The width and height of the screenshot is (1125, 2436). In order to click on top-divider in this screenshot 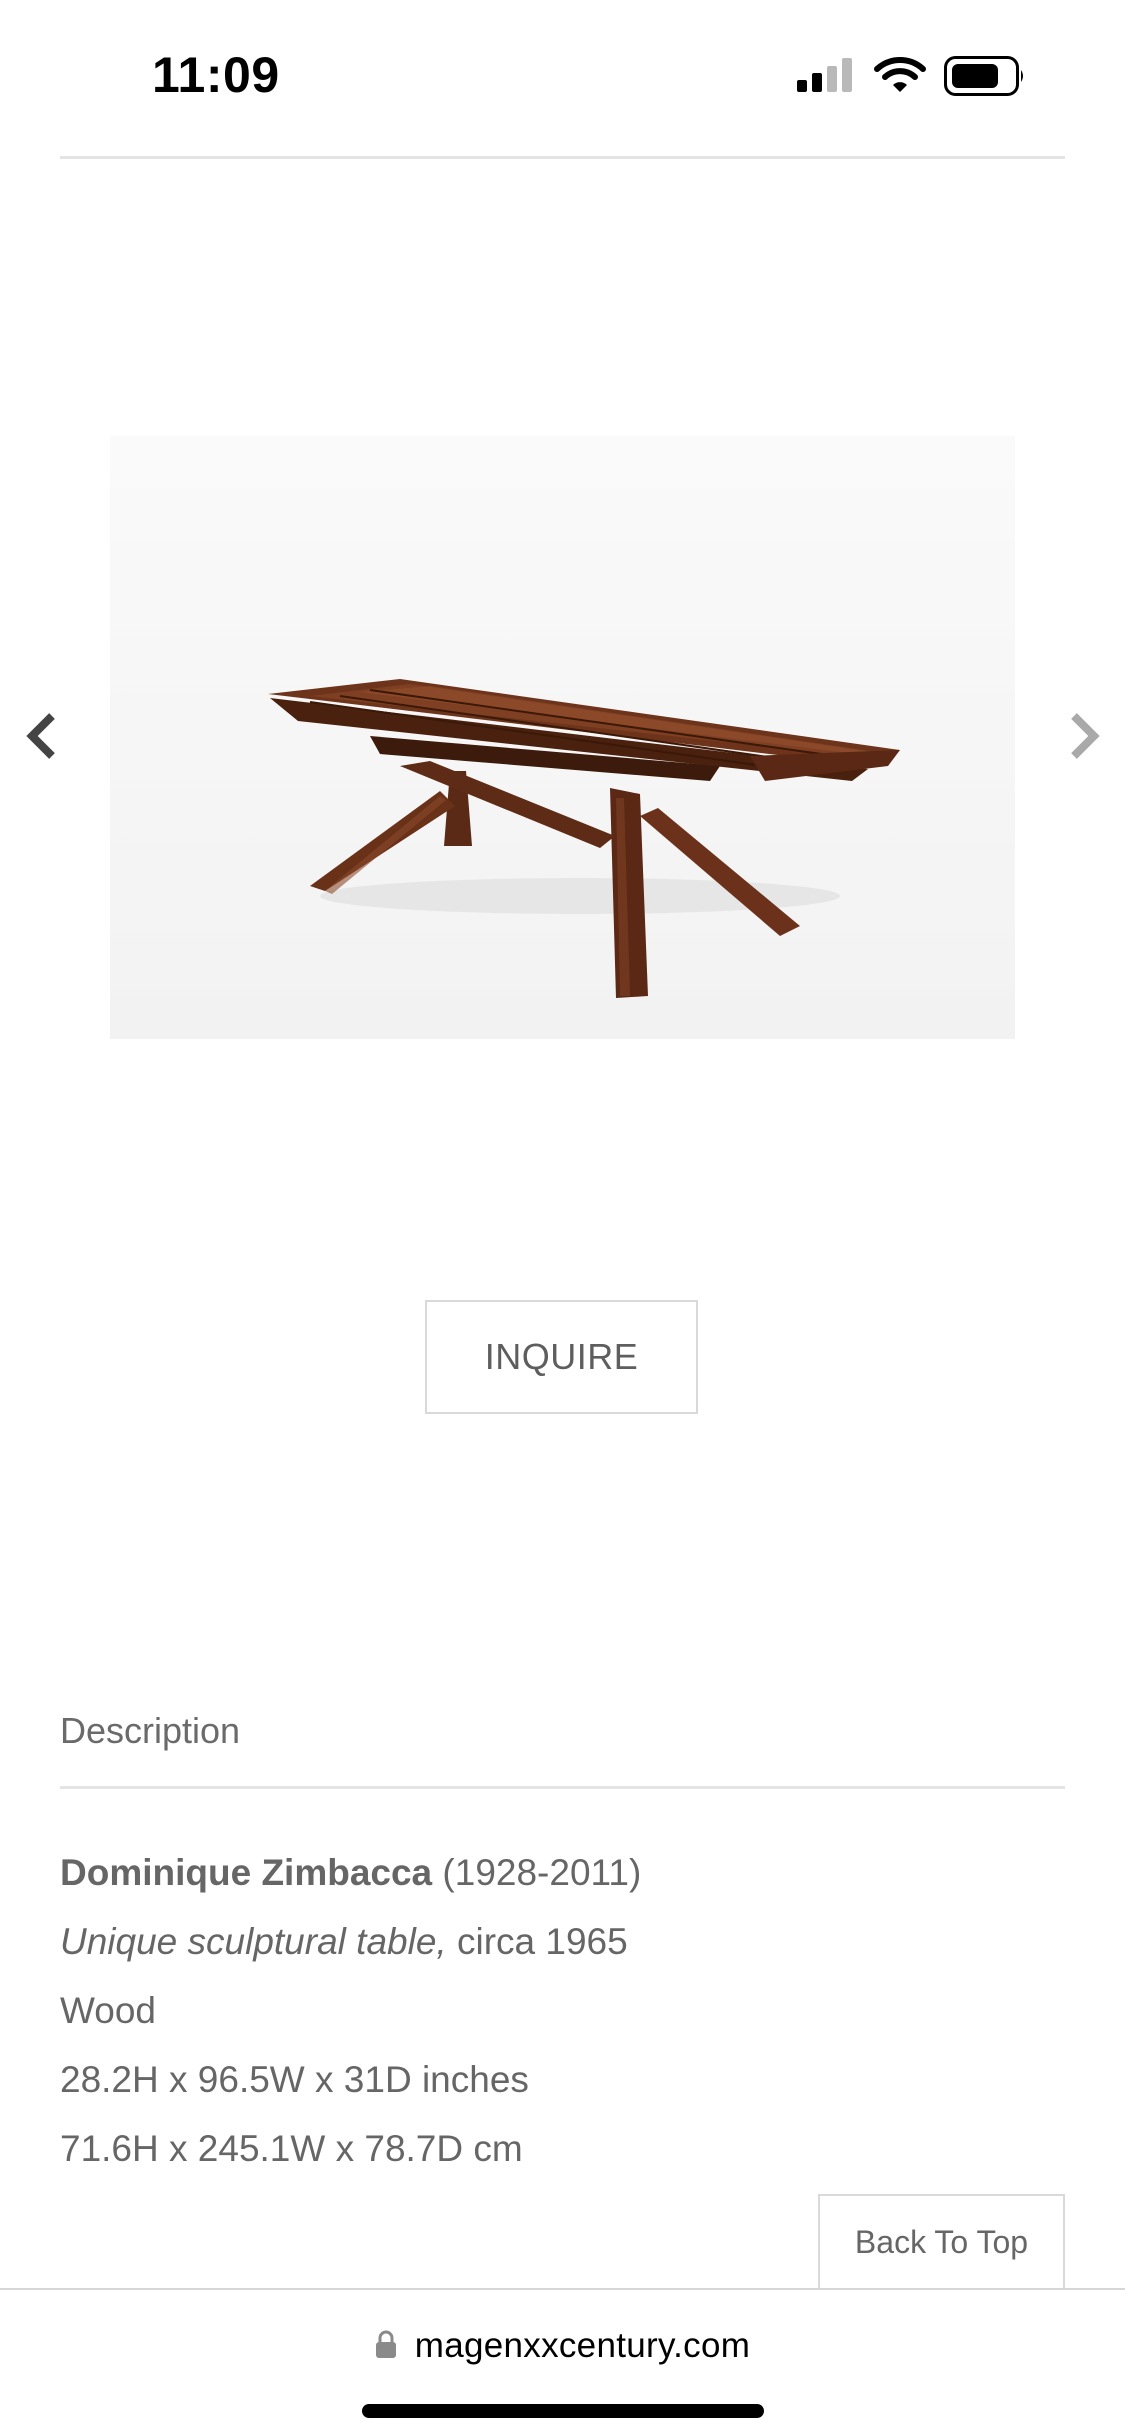, I will do `click(562, 157)`.